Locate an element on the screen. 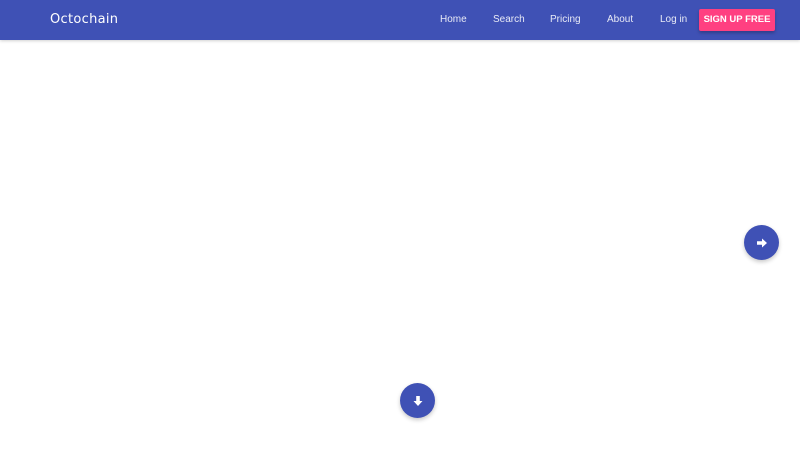 The height and width of the screenshot is (450, 800). nav-about: About is located at coordinates (620, 20).